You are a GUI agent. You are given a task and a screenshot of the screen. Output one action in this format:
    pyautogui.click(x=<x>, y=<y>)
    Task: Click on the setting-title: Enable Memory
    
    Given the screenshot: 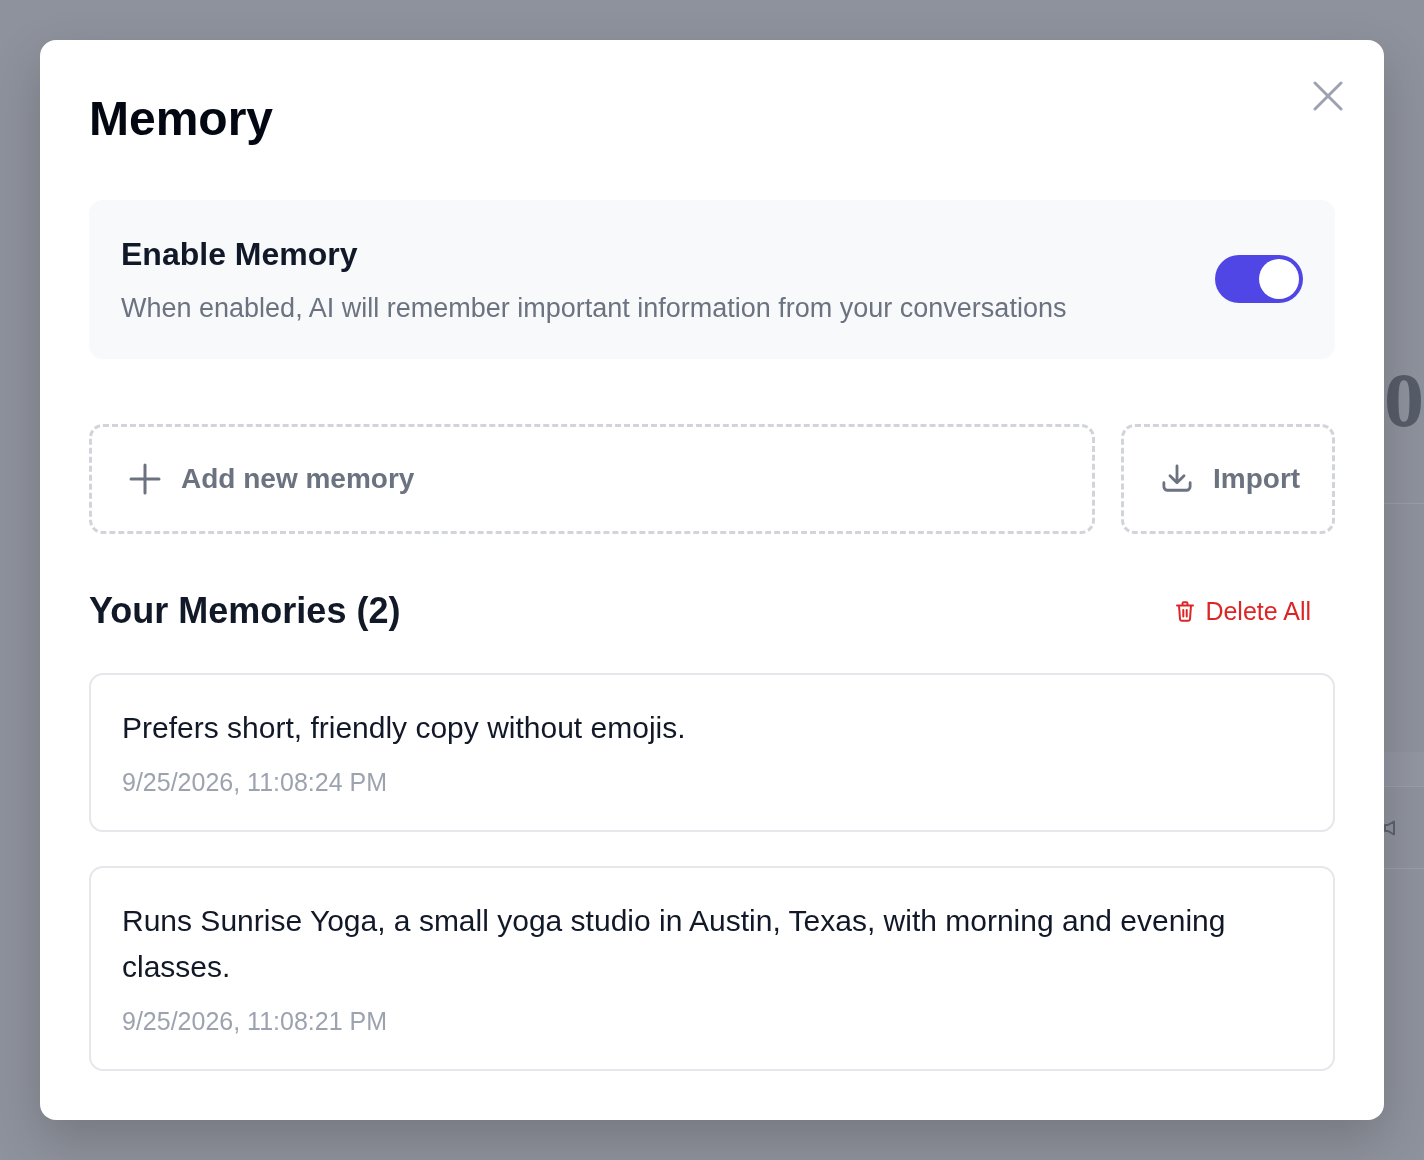 What is the action you would take?
    pyautogui.click(x=240, y=254)
    